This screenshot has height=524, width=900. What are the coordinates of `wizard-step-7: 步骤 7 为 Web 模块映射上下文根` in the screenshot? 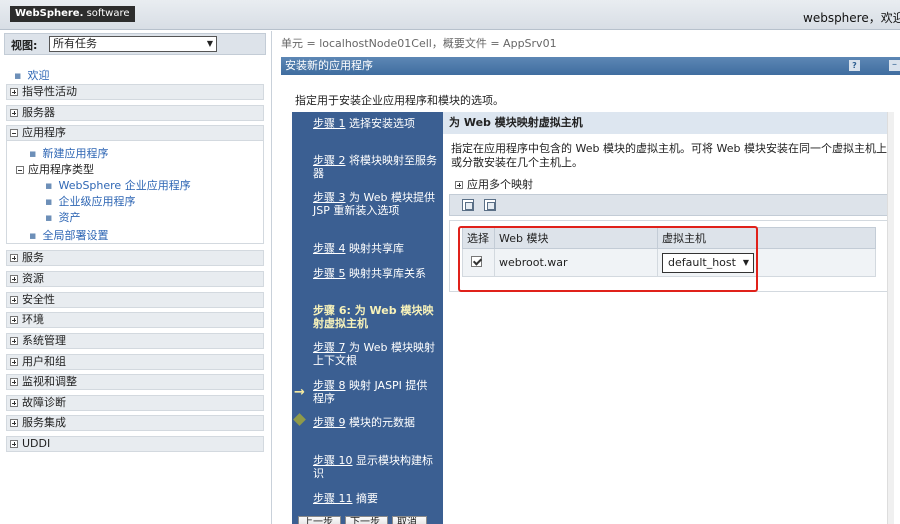 It's located at (375, 354).